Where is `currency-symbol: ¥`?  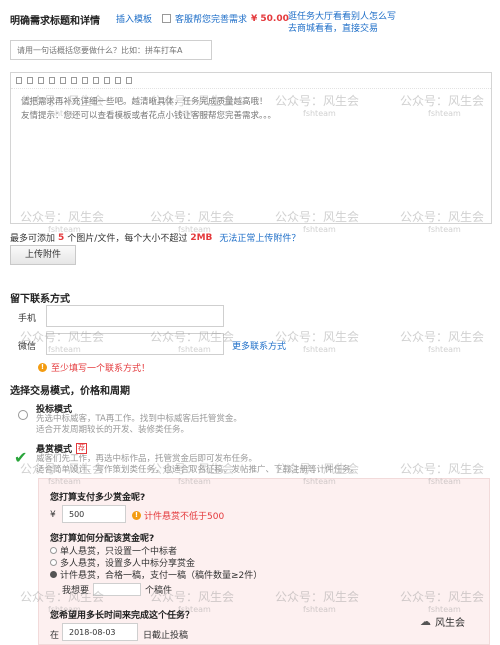
currency-symbol: ¥ is located at coordinates (53, 515).